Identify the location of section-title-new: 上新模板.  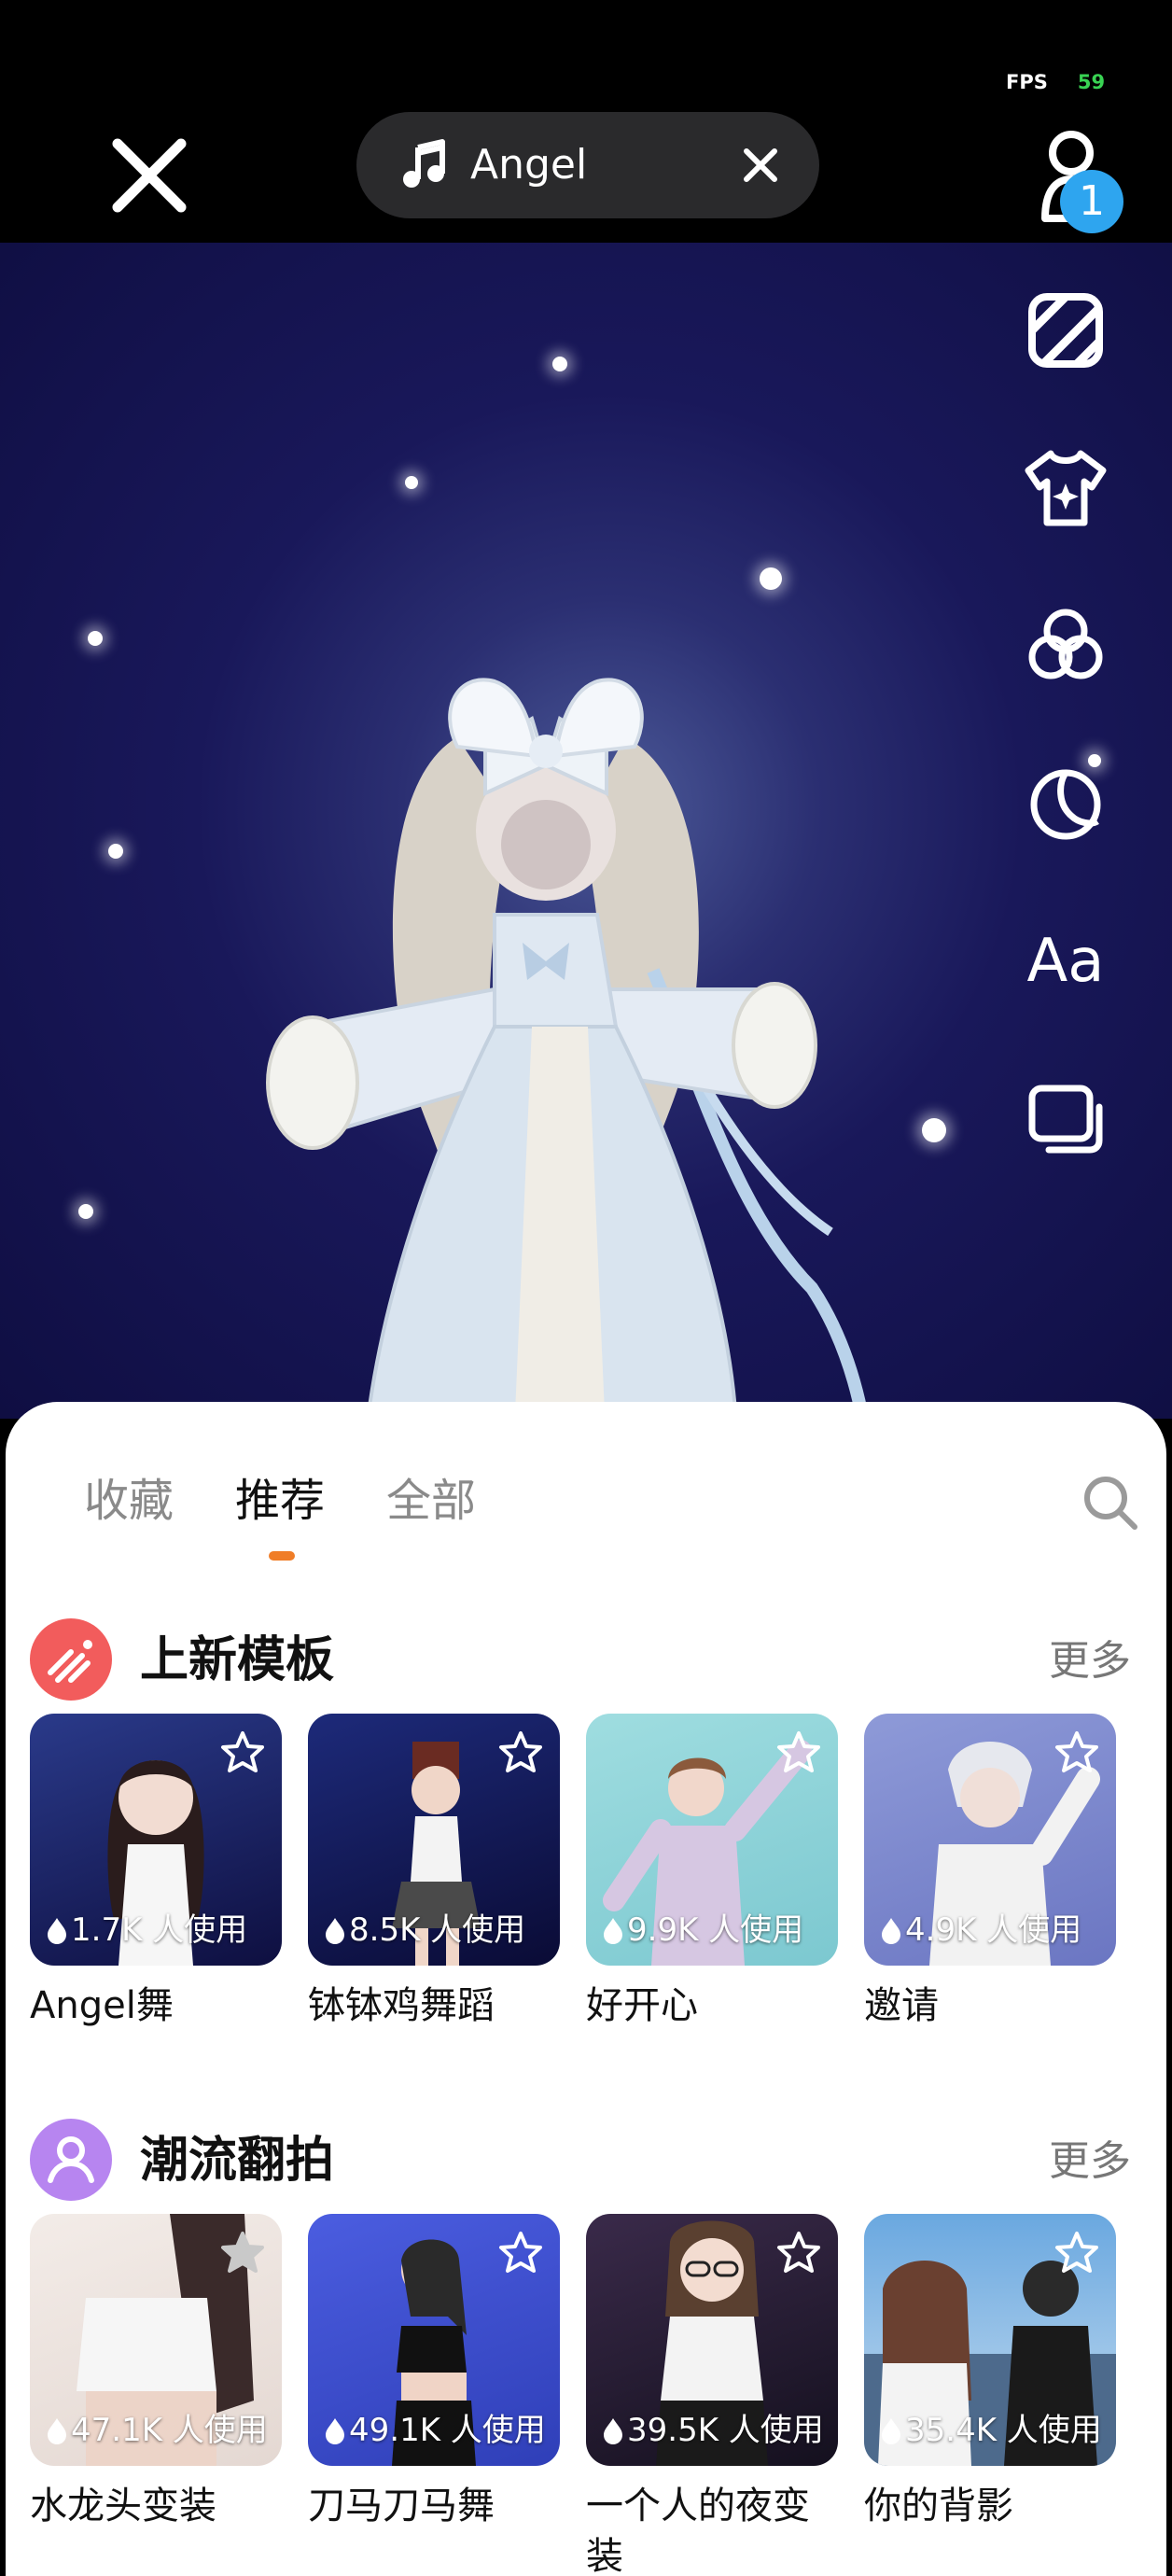
(237, 1660).